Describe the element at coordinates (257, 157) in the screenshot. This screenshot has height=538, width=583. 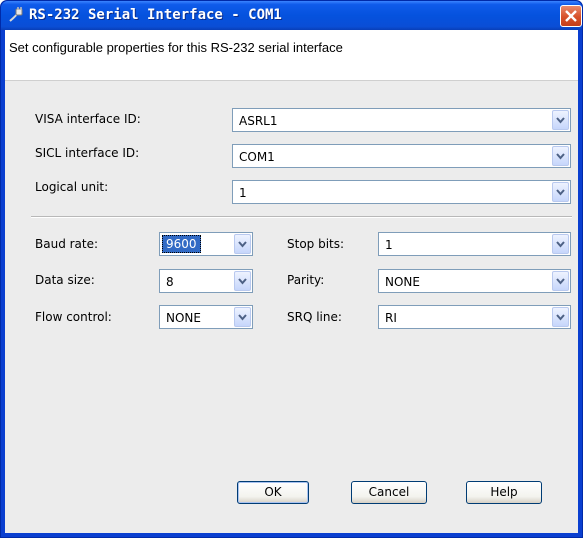
I see `sicl-id-value: COM1` at that location.